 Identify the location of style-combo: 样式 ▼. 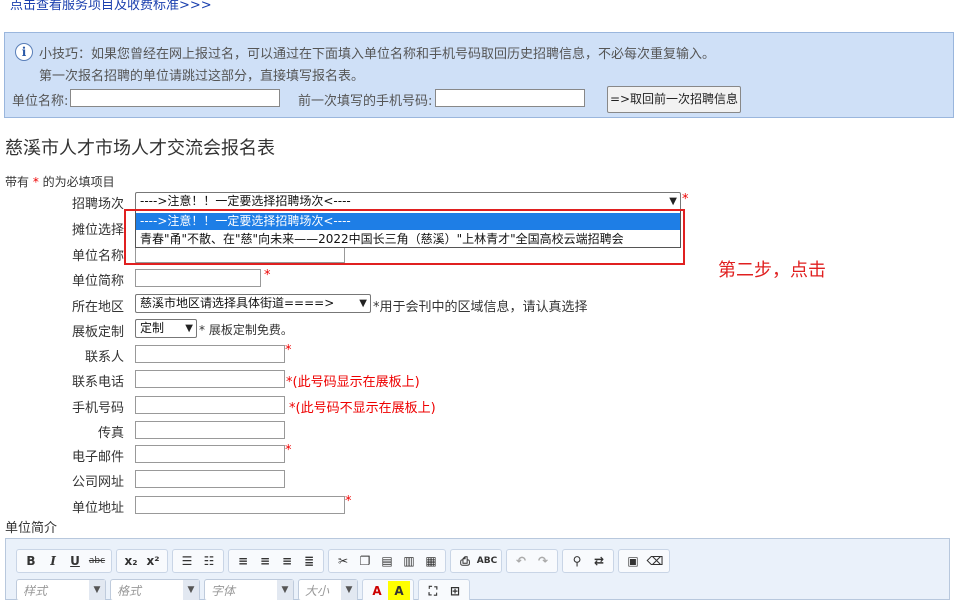
(61, 589).